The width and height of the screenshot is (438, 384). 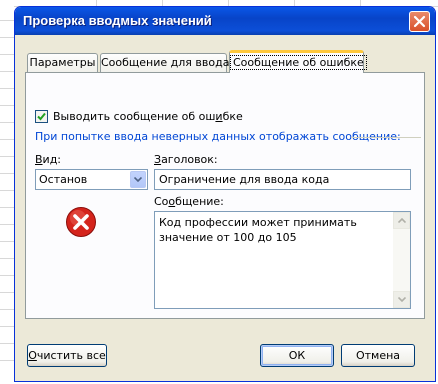 I want to click on checkmark-icon, so click(x=41, y=116).